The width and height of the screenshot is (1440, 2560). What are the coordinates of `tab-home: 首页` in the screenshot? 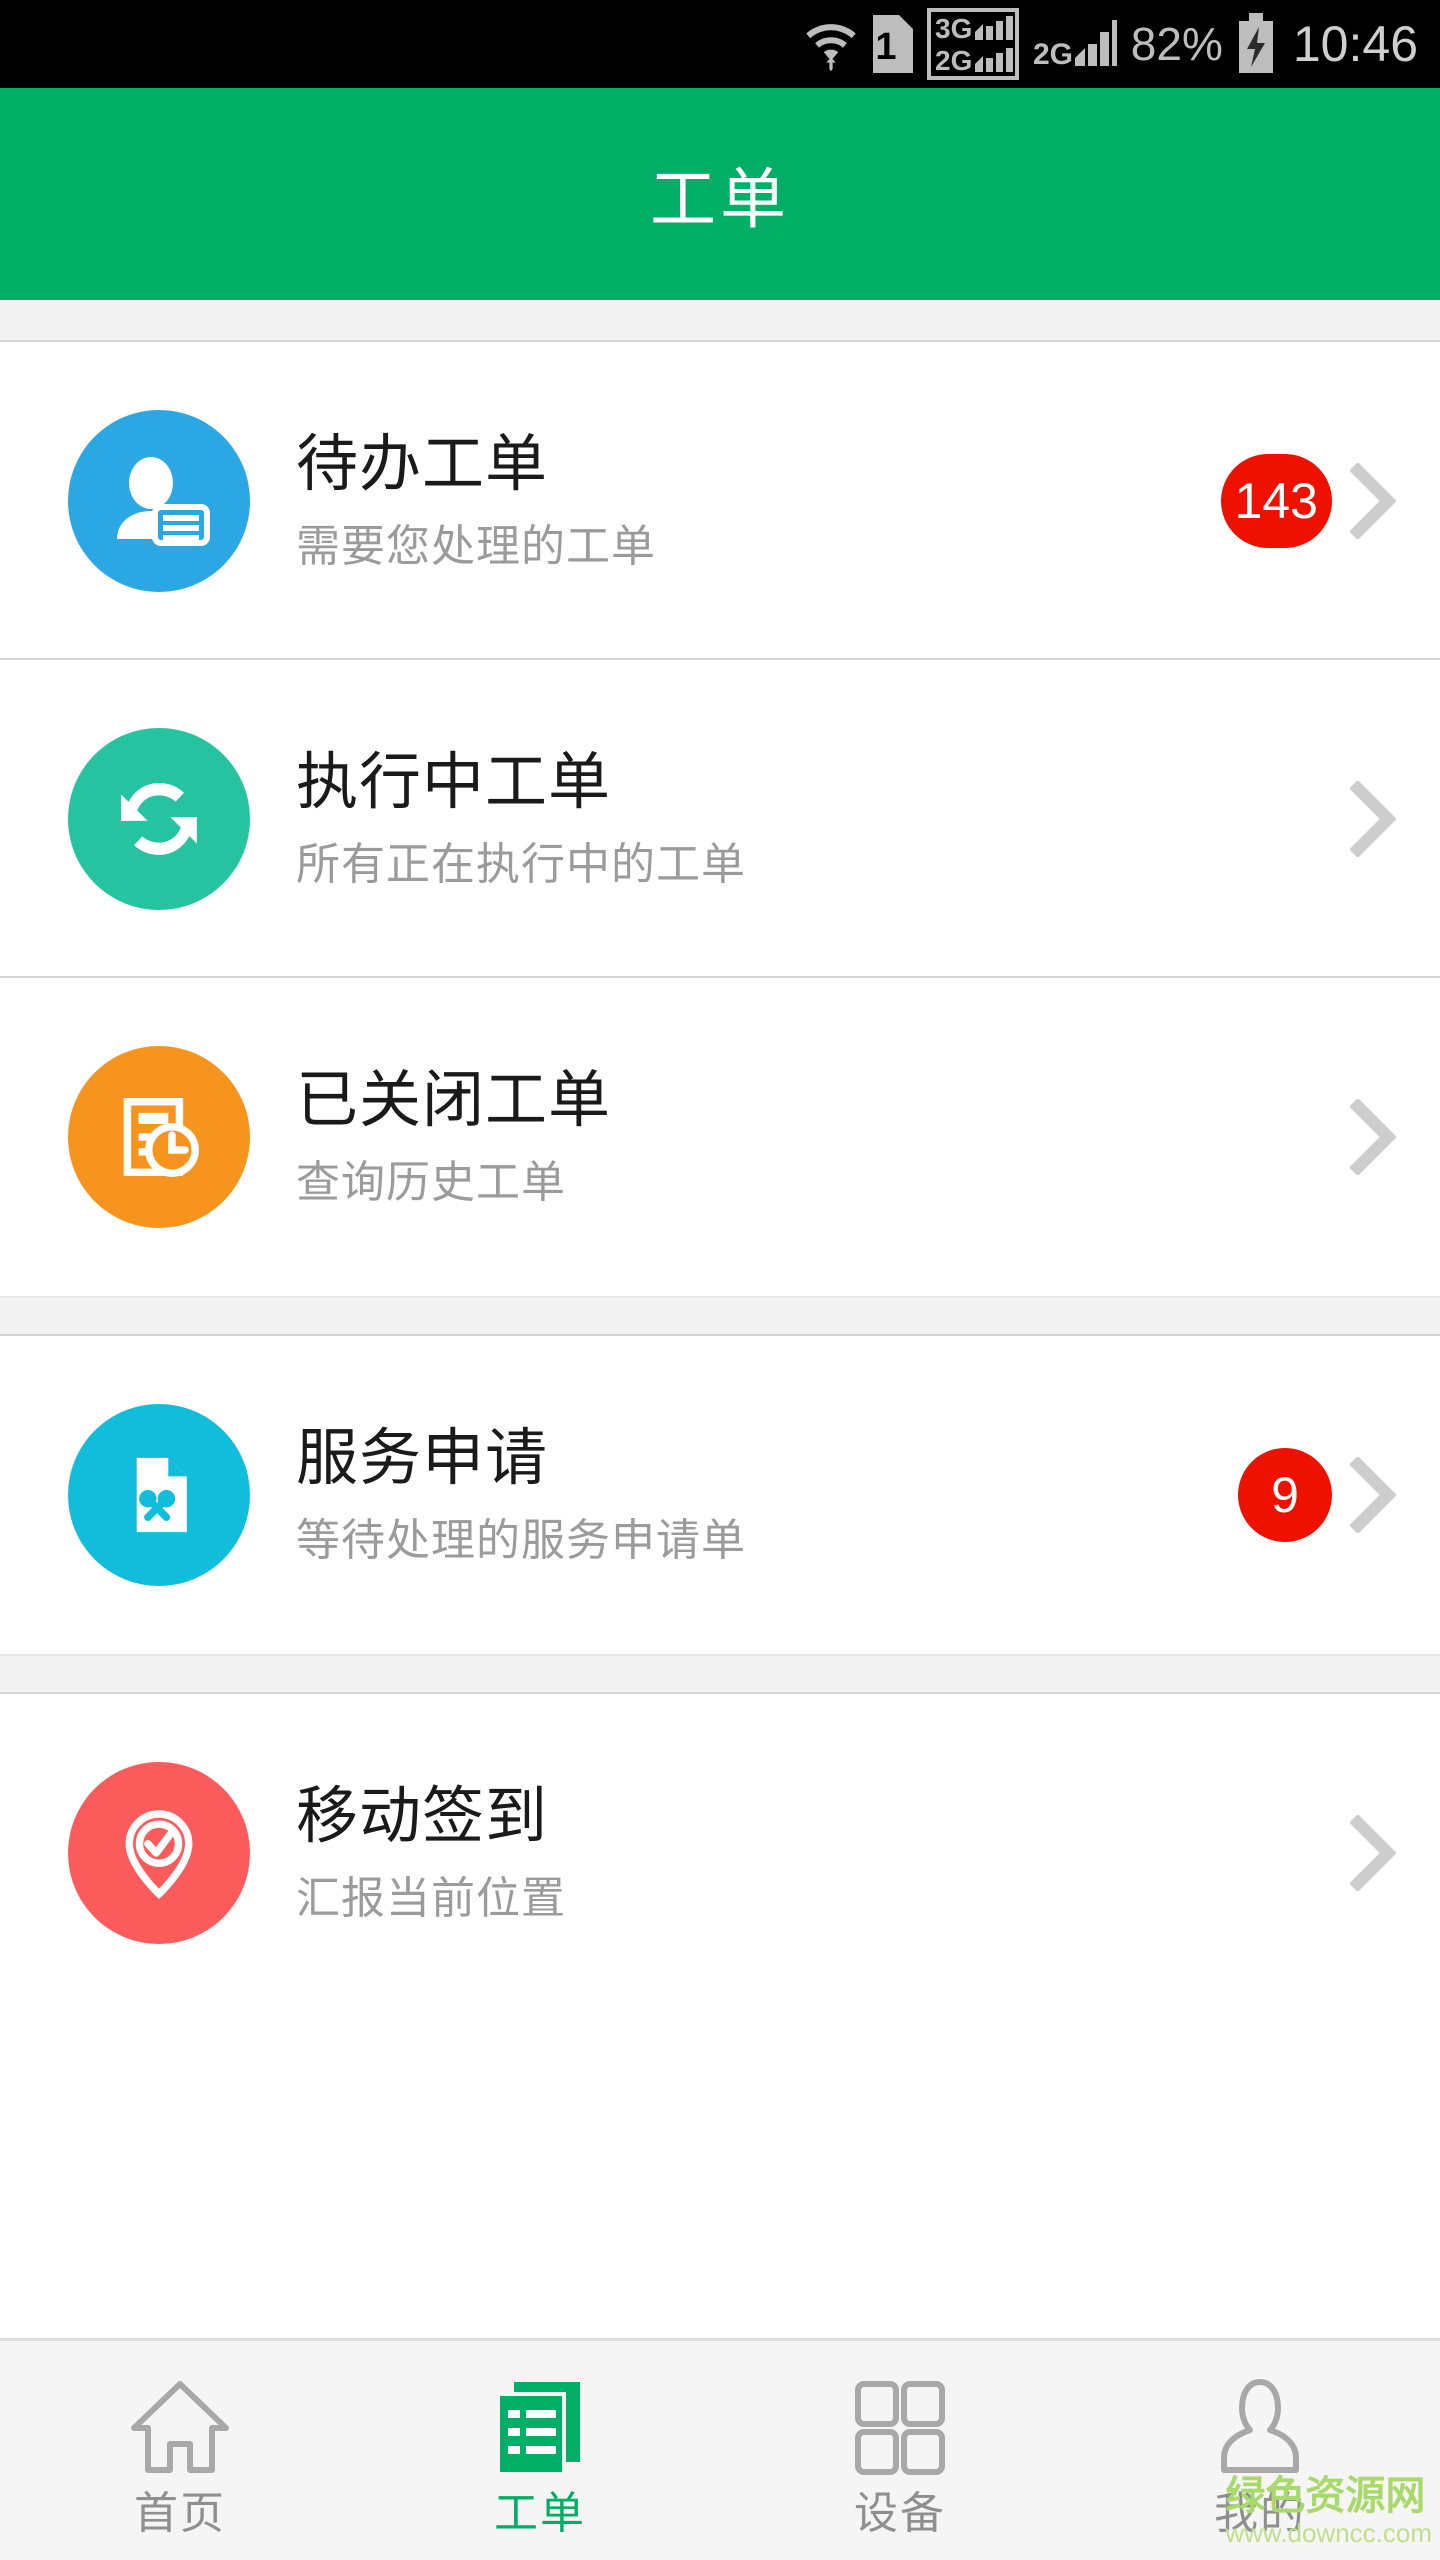 It's located at (180, 2450).